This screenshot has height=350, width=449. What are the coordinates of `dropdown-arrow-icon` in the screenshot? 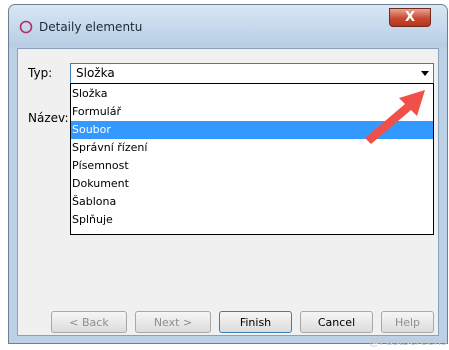 It's located at (425, 73).